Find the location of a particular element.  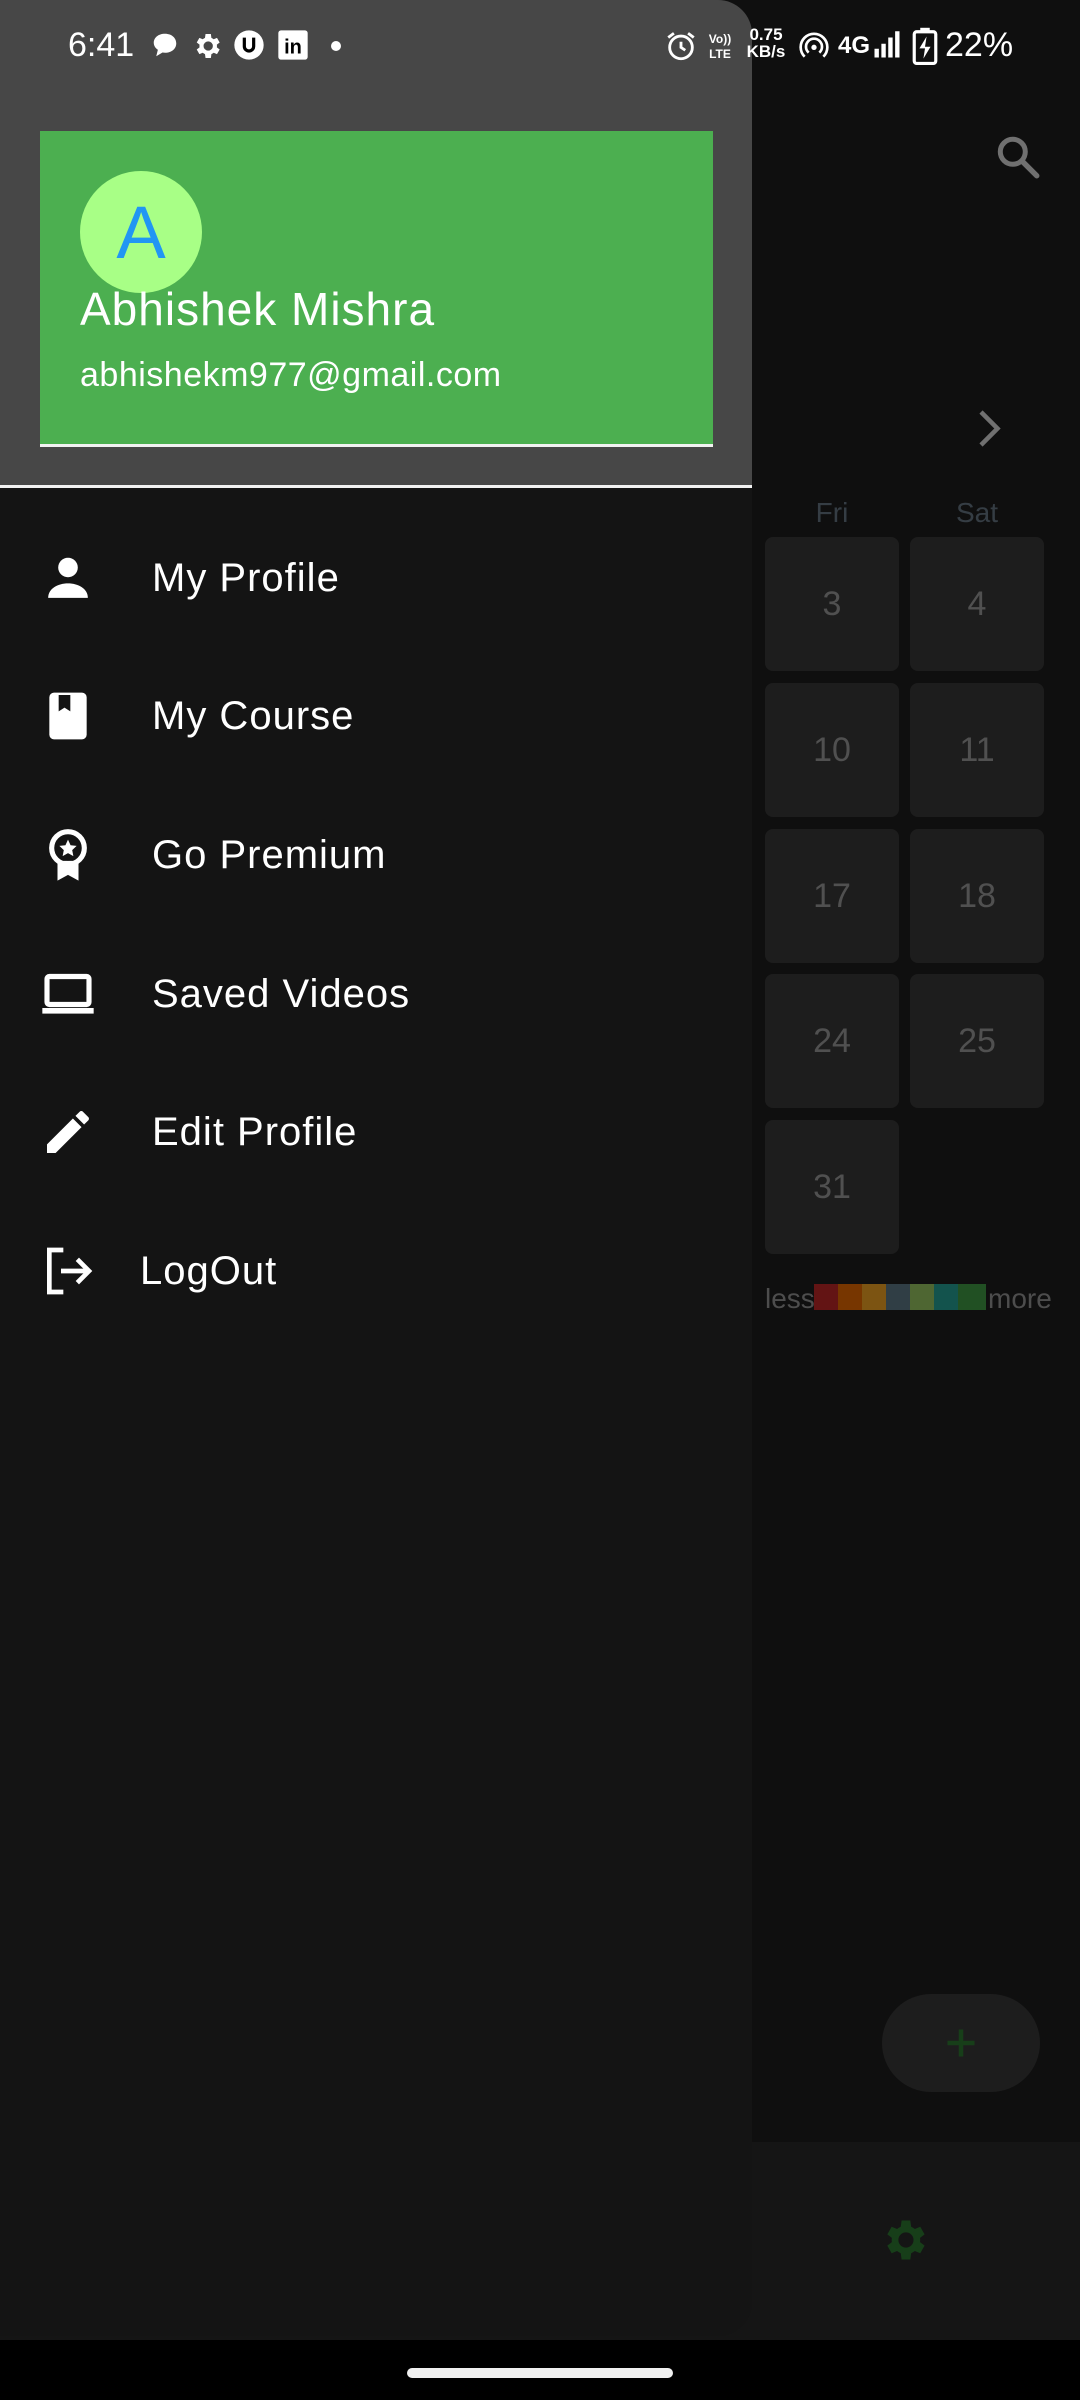

menu-item-saved-videos: Saved Videos is located at coordinates (376, 994).